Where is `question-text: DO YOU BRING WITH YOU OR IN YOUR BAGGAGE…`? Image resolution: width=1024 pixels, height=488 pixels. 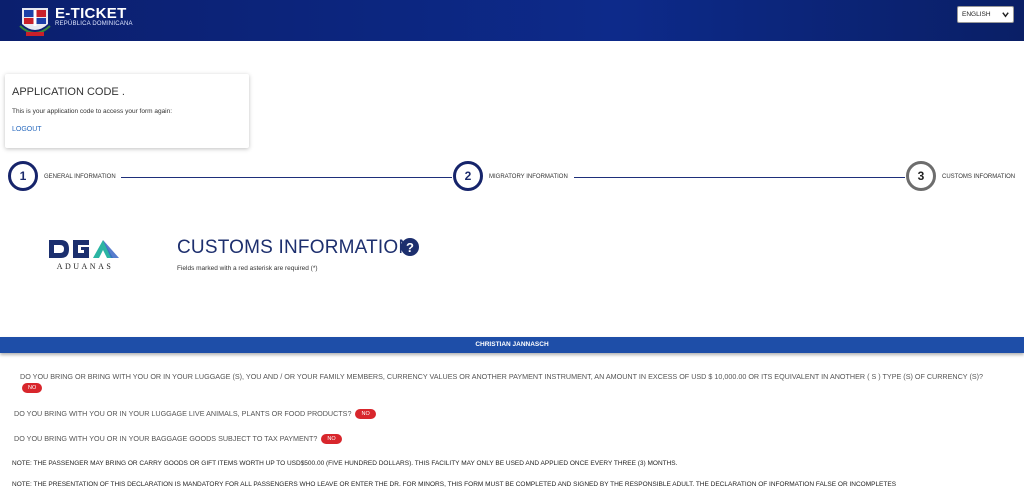 question-text: DO YOU BRING WITH YOU OR IN YOUR BAGGAGE… is located at coordinates (166, 438).